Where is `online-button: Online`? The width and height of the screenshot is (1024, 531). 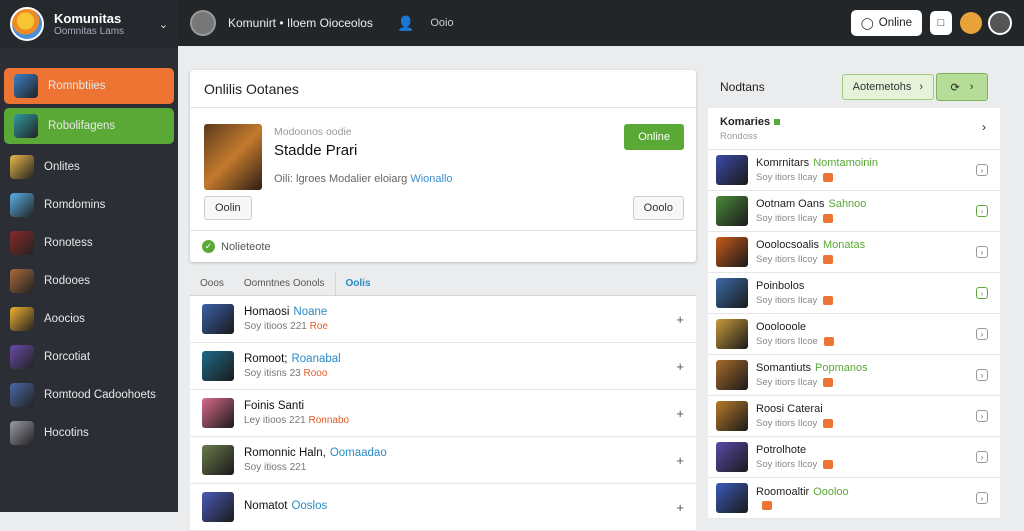
online-button: Online is located at coordinates (654, 137).